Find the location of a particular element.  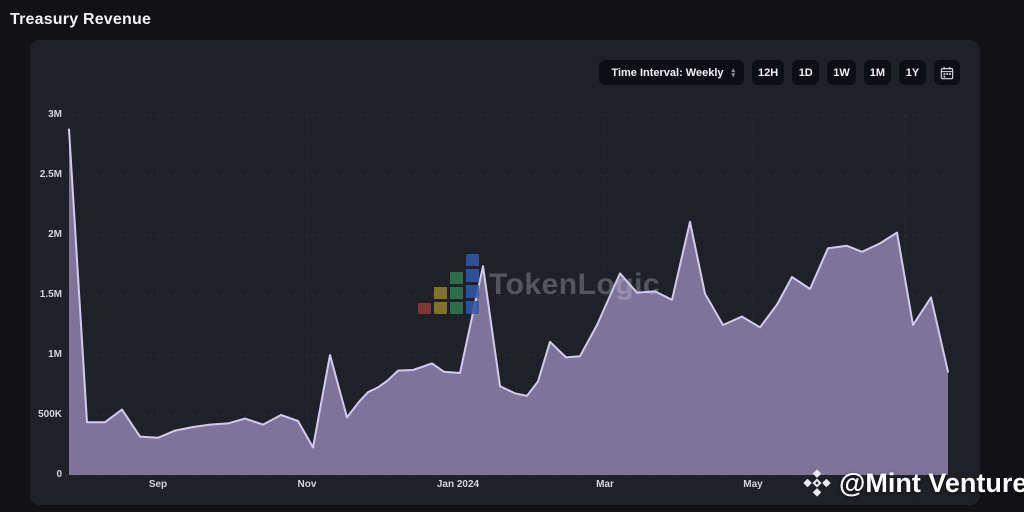

y-axis-tick-label: 2.5M is located at coordinates (50, 174).